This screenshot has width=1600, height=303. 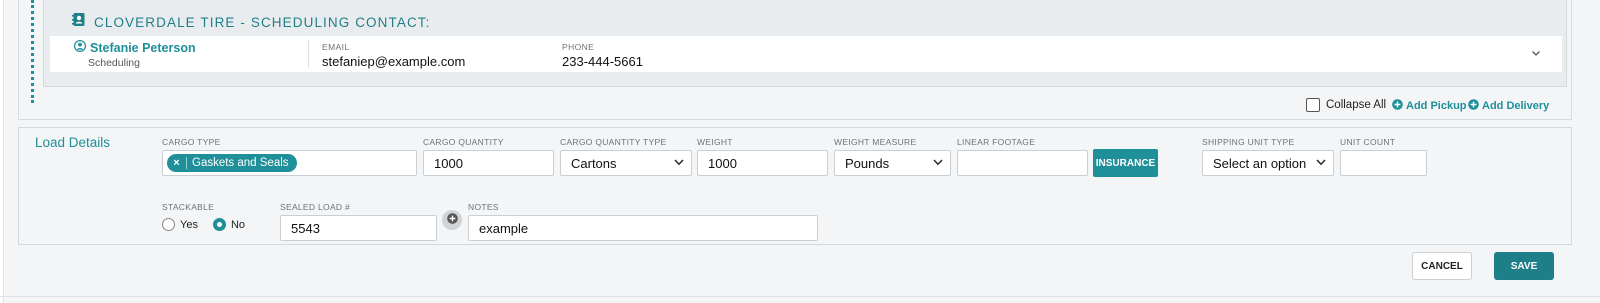 What do you see at coordinates (2, 151) in the screenshot?
I see `page-edge` at bounding box center [2, 151].